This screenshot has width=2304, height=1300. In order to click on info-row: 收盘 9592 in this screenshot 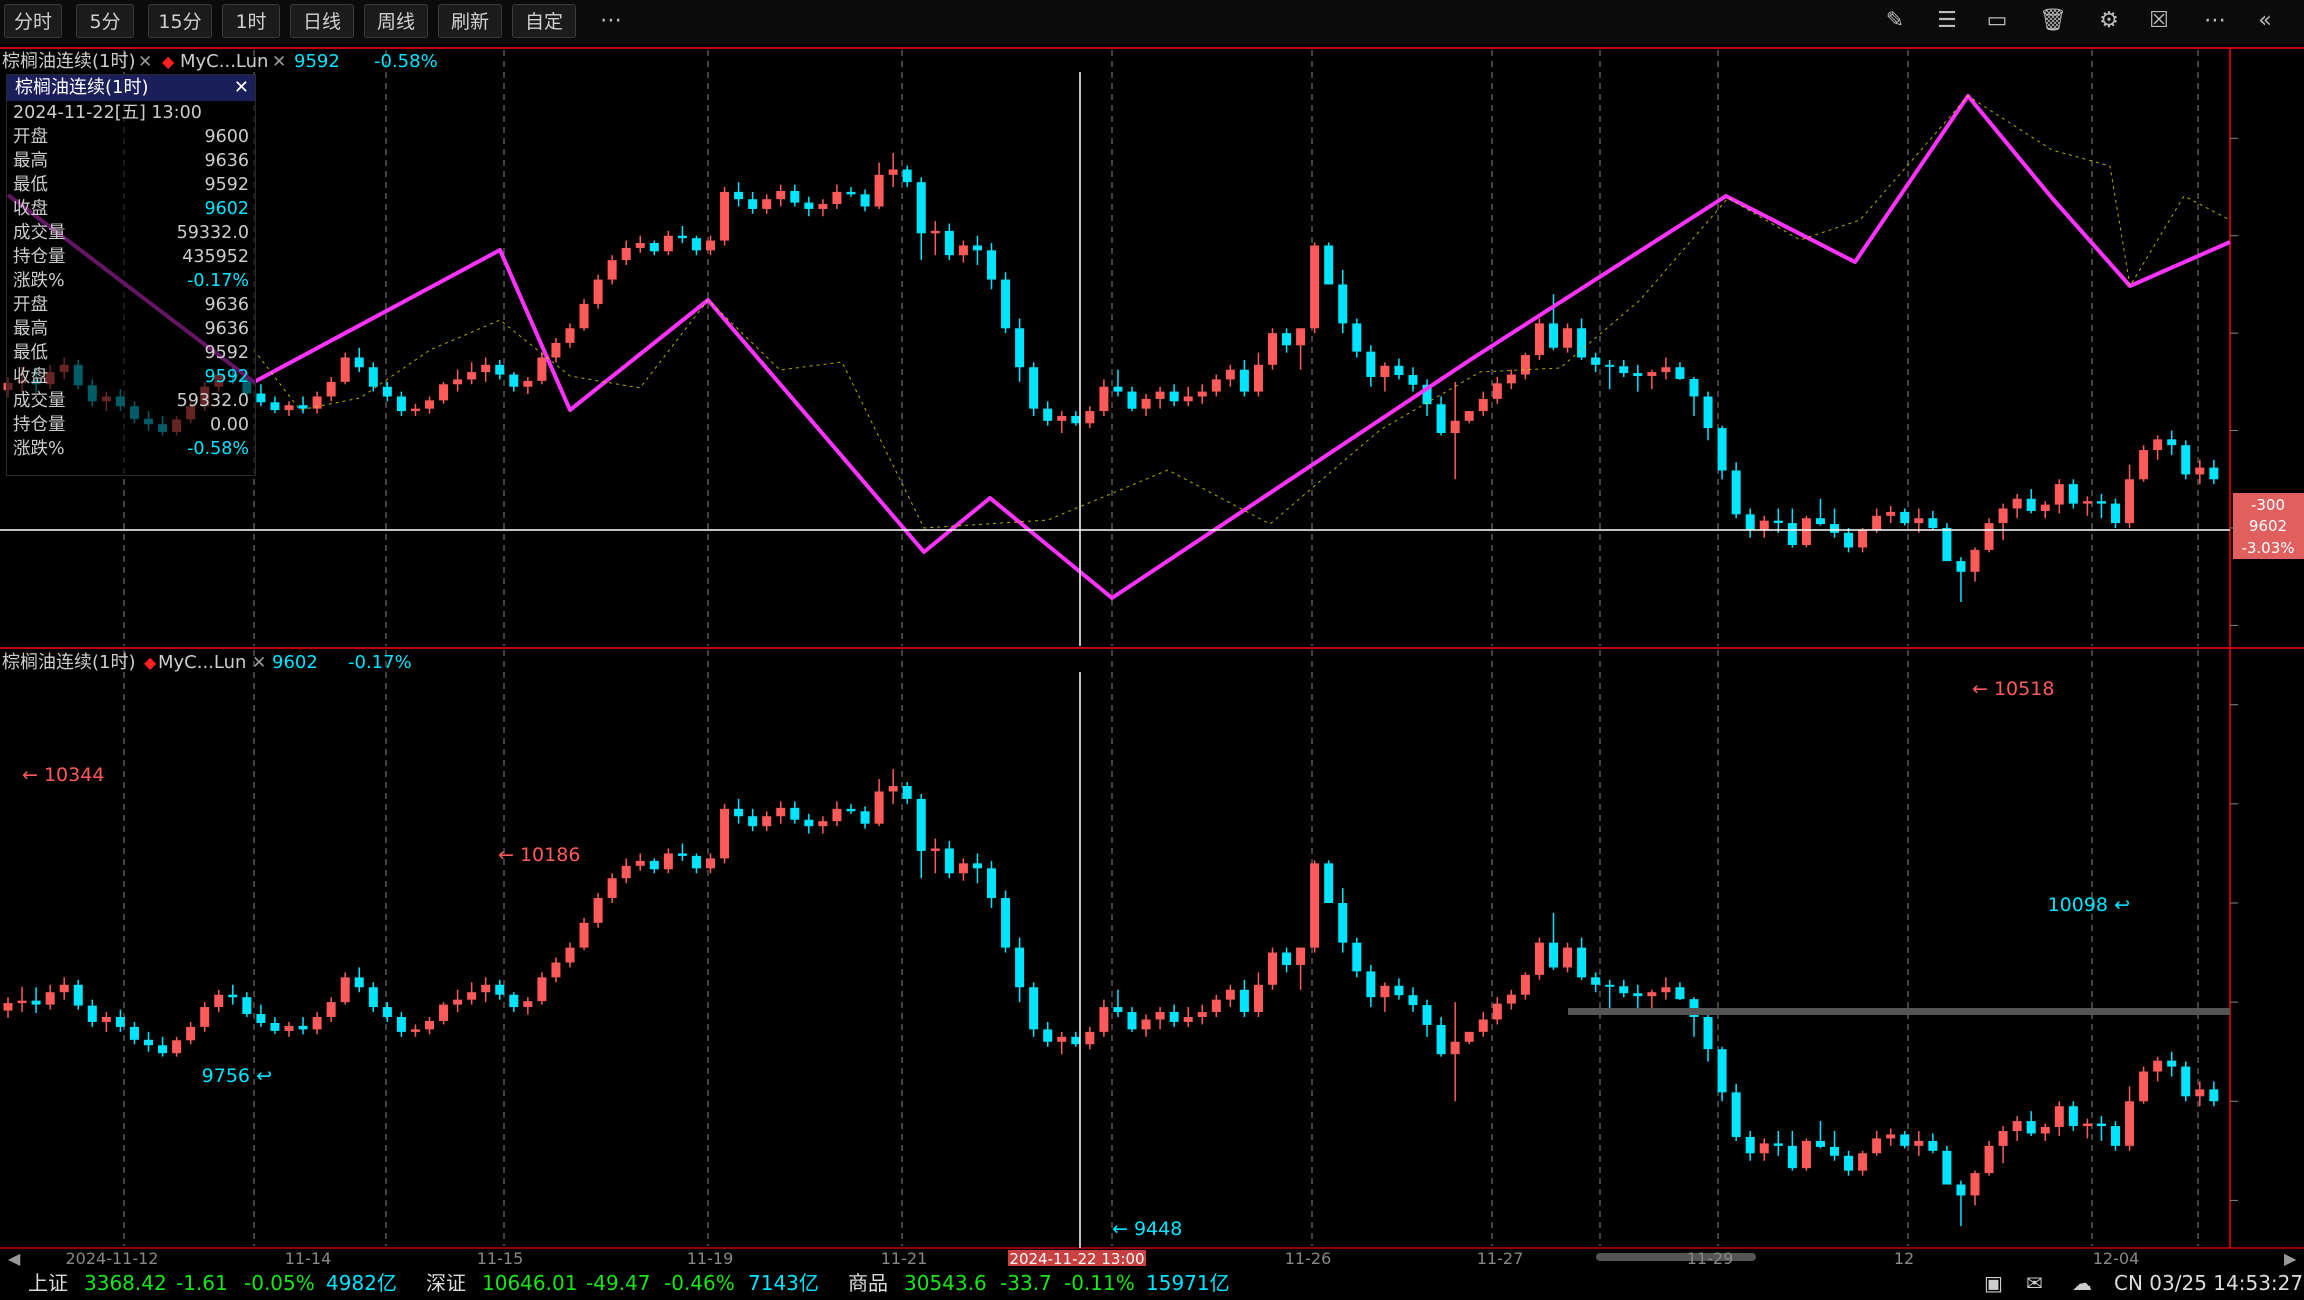, I will do `click(131, 377)`.